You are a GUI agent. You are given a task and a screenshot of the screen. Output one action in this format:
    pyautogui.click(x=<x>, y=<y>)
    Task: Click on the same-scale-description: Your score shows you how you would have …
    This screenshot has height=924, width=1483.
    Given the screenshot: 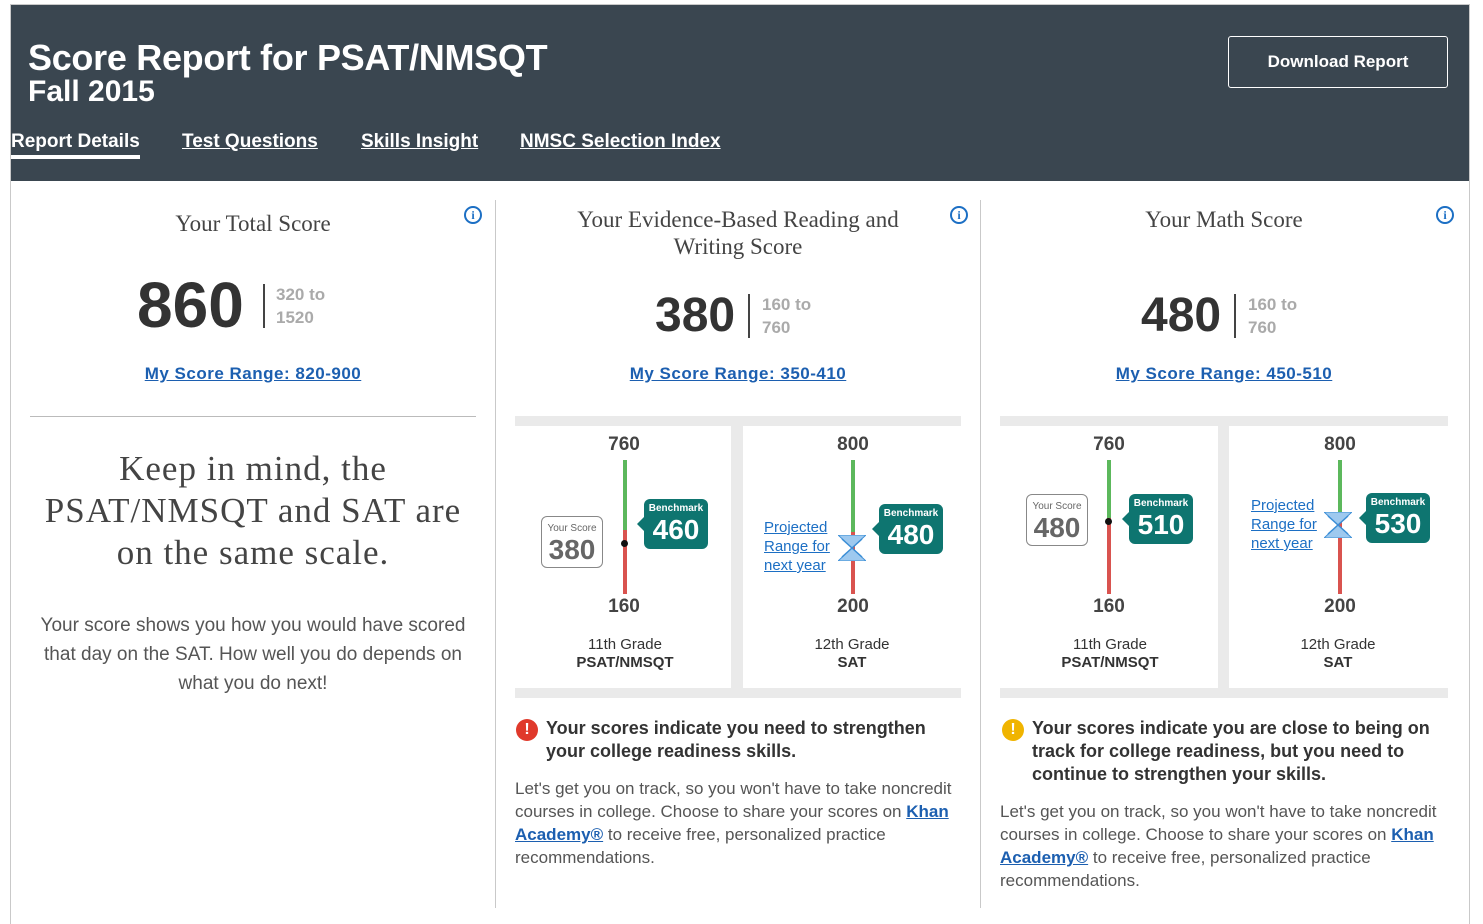 What is the action you would take?
    pyautogui.click(x=253, y=654)
    